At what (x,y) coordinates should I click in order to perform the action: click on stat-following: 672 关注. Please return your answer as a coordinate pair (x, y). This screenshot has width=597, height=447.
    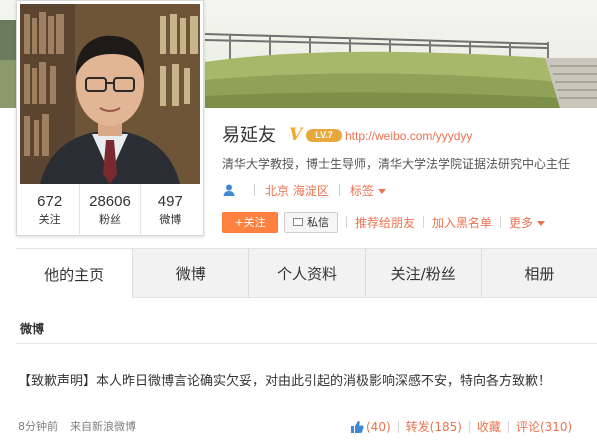
    Looking at the image, I should click on (49, 210).